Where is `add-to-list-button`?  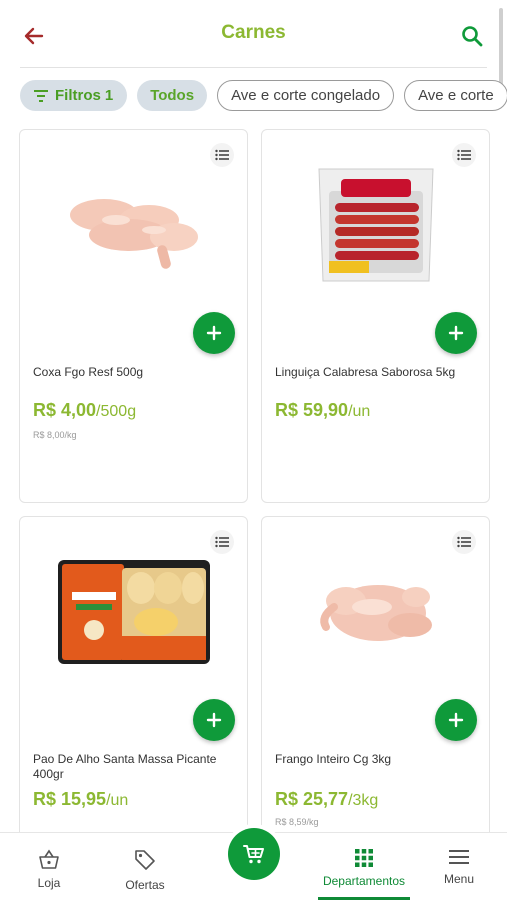
add-to-list-button is located at coordinates (222, 542).